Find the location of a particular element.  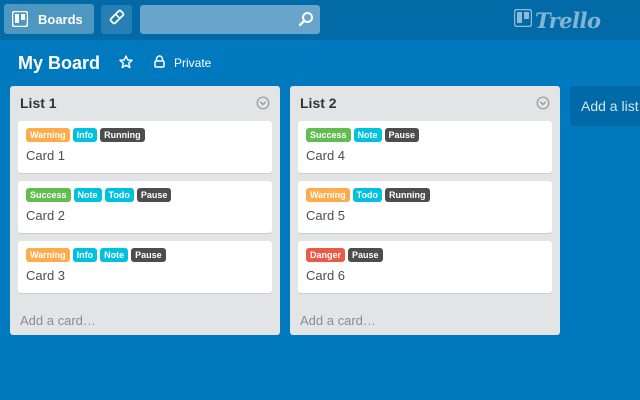

card-labels: Warning Info Note Pause is located at coordinates (96, 255).